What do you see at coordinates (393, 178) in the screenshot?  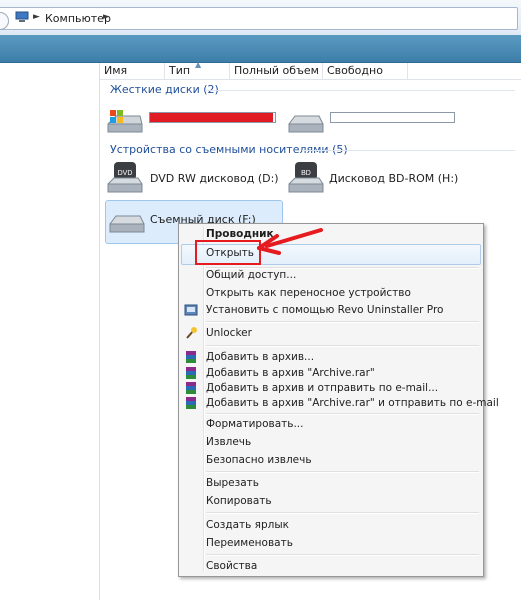 I see `bd-drive-label: Дисковод BD-ROM (H:)` at bounding box center [393, 178].